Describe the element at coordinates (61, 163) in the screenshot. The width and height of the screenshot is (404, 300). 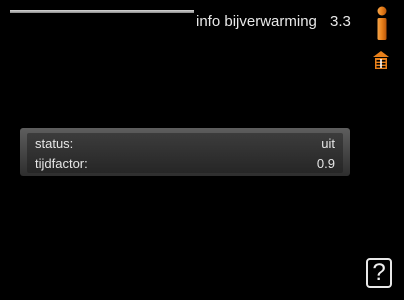
I see `tijdfactor-label: tijdfactor:` at that location.